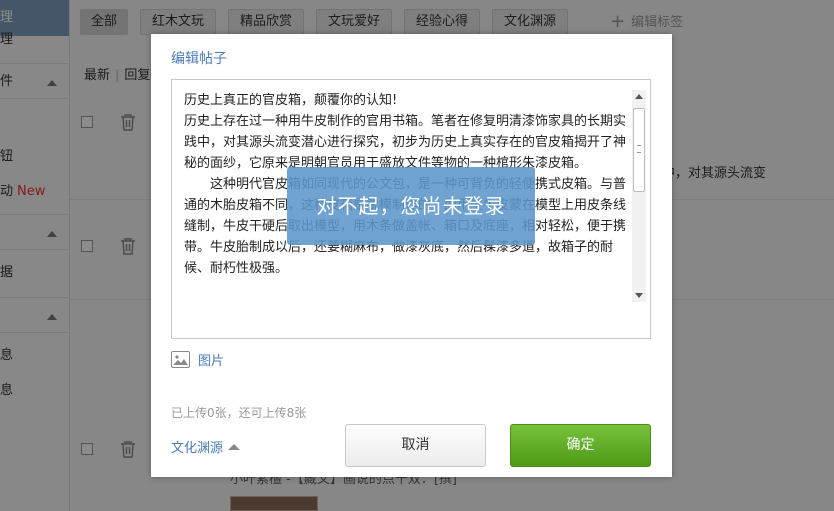 The image size is (834, 511). I want to click on add-image-button: 图片, so click(197, 361).